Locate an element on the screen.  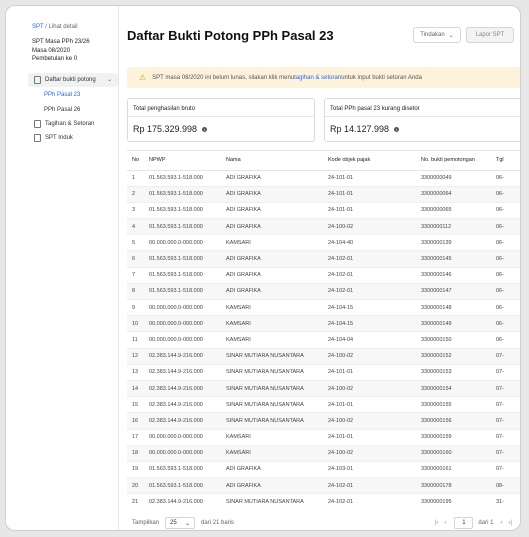
cell-npwp: 02.383.144.9-216.000 is located at coordinates (187, 372).